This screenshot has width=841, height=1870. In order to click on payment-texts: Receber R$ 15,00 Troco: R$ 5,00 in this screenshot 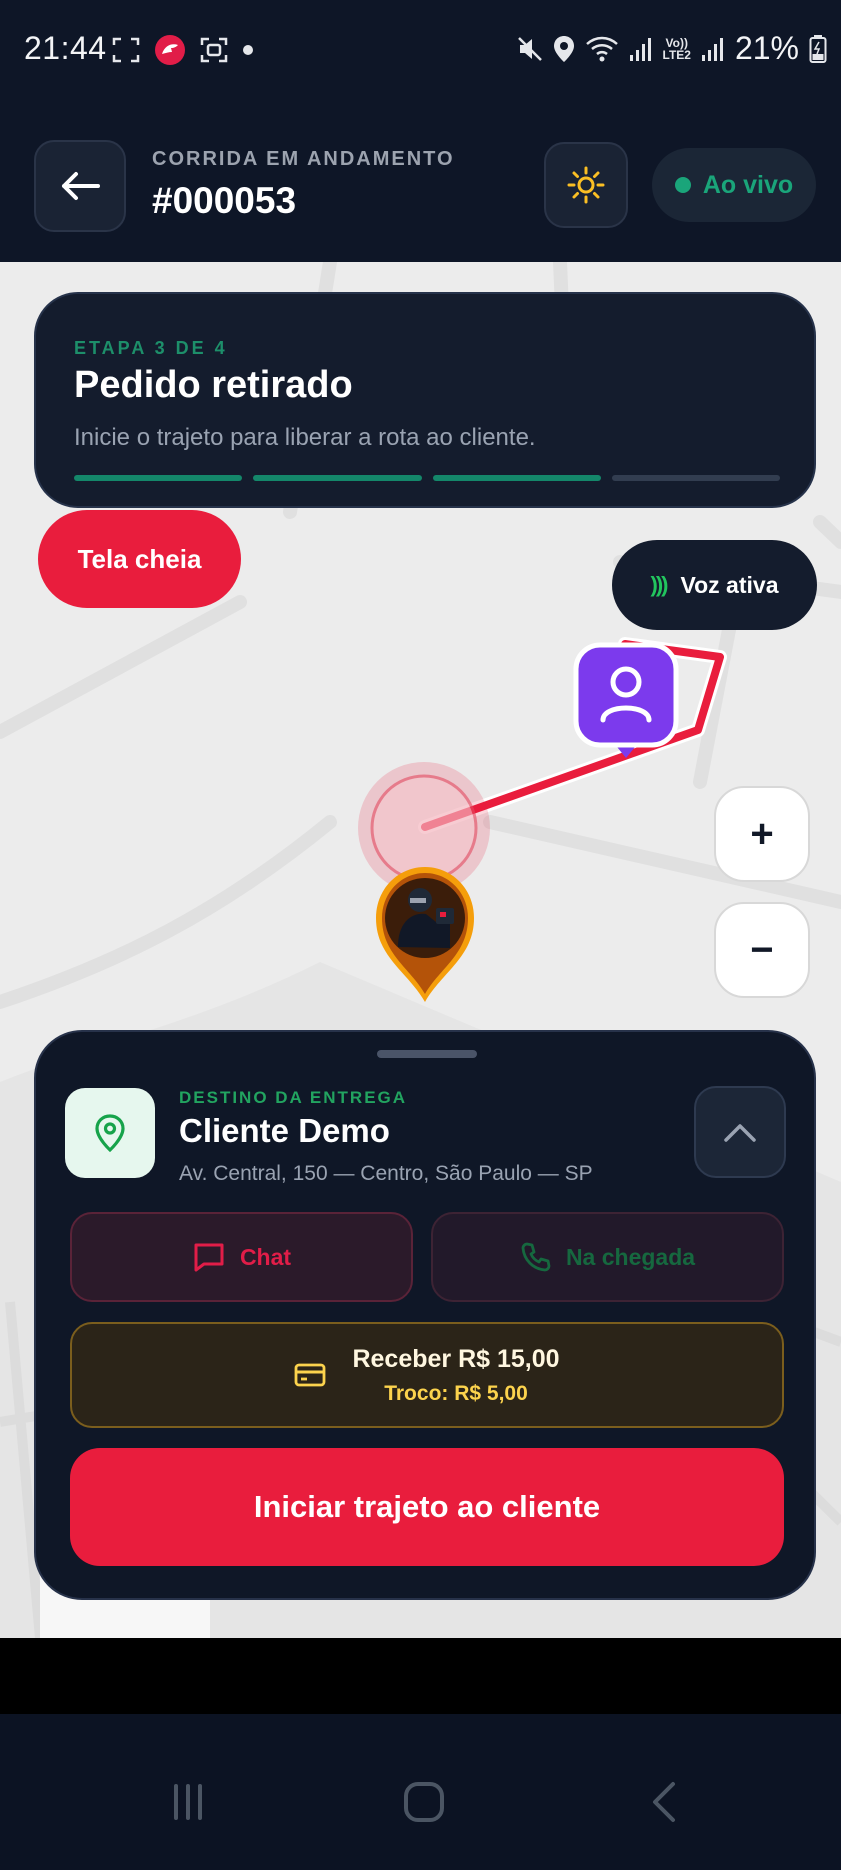, I will do `click(455, 1375)`.